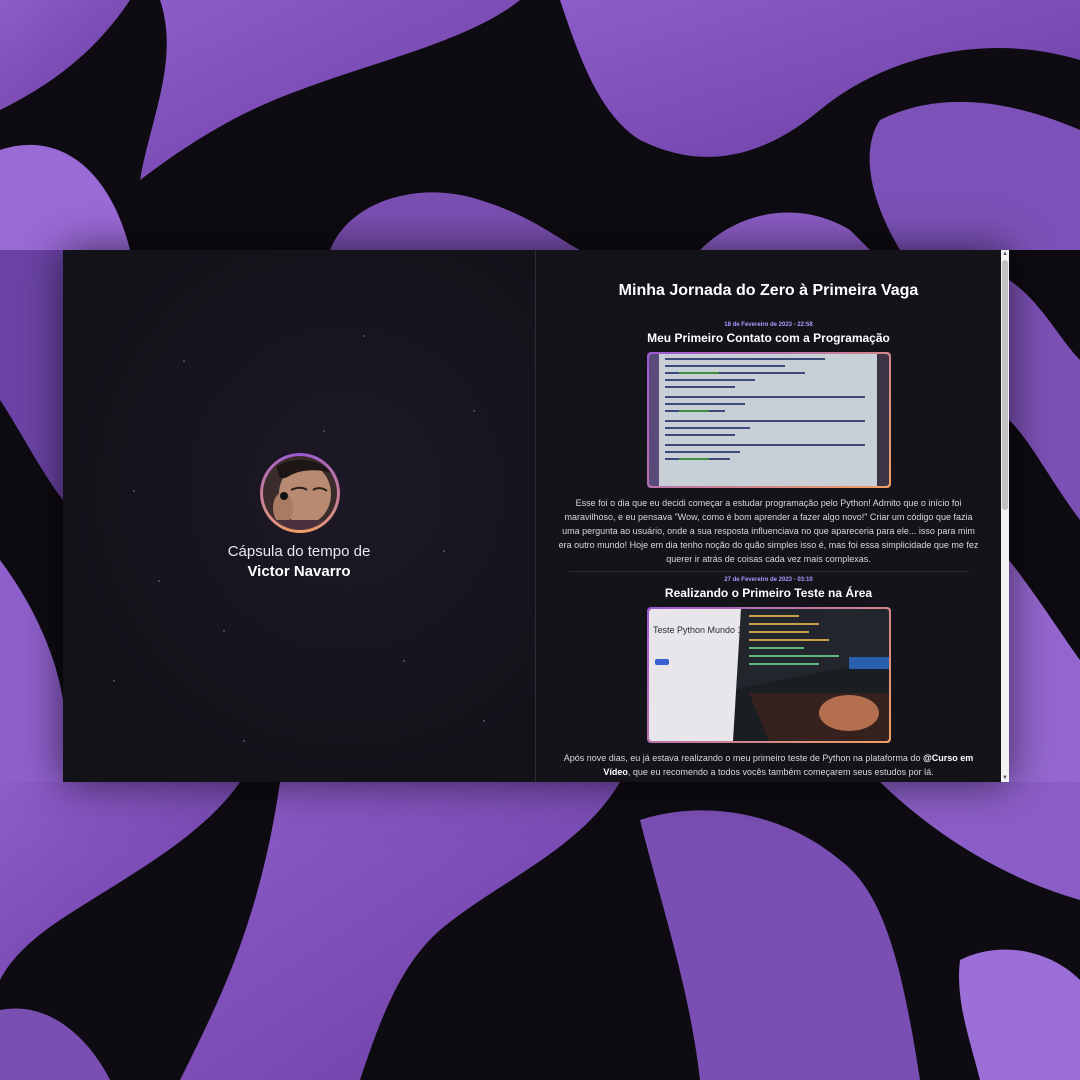 This screenshot has height=1080, width=1080. I want to click on page-title: Minha Jornada do Zero à Primeira Vaga, so click(768, 290).